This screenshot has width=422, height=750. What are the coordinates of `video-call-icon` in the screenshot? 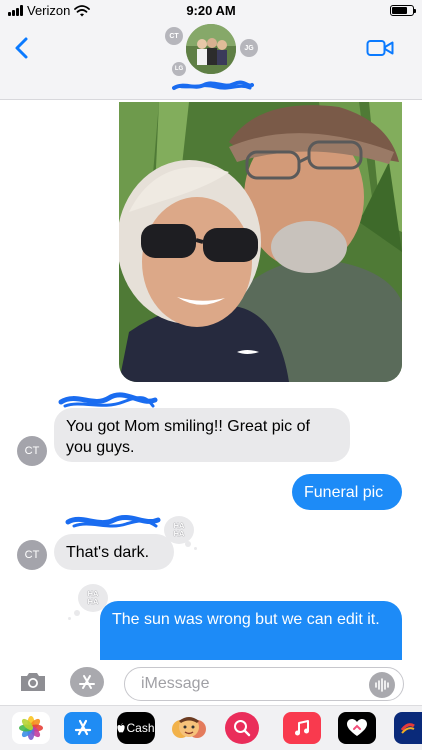 It's located at (380, 48).